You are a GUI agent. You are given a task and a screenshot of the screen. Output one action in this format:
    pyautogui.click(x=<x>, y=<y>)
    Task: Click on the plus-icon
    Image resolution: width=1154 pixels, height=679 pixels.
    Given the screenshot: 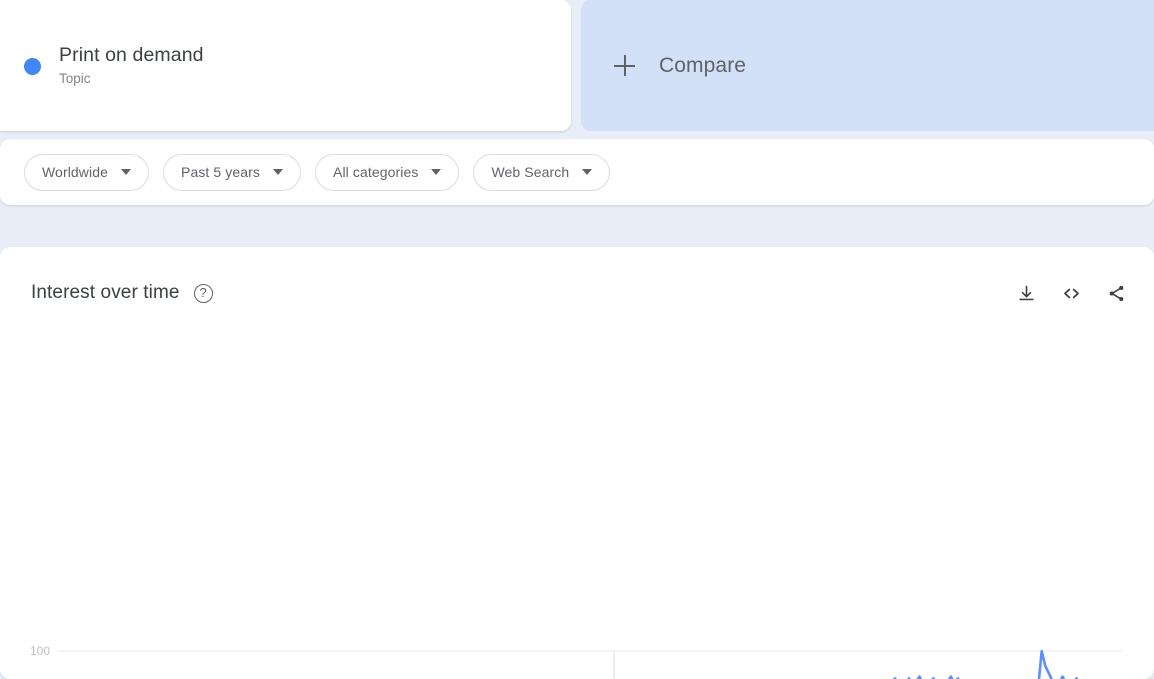 What is the action you would take?
    pyautogui.click(x=624, y=65)
    